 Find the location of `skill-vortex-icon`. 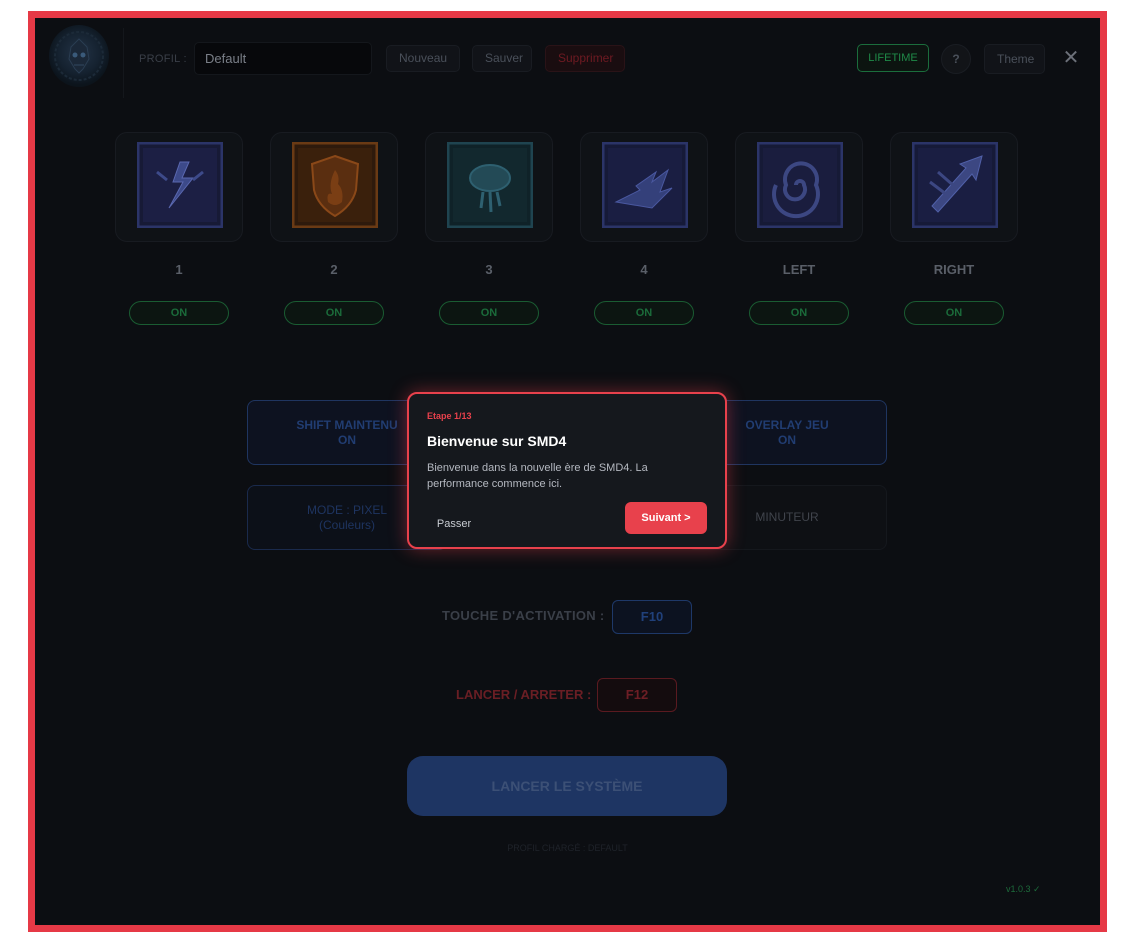

skill-vortex-icon is located at coordinates (800, 185).